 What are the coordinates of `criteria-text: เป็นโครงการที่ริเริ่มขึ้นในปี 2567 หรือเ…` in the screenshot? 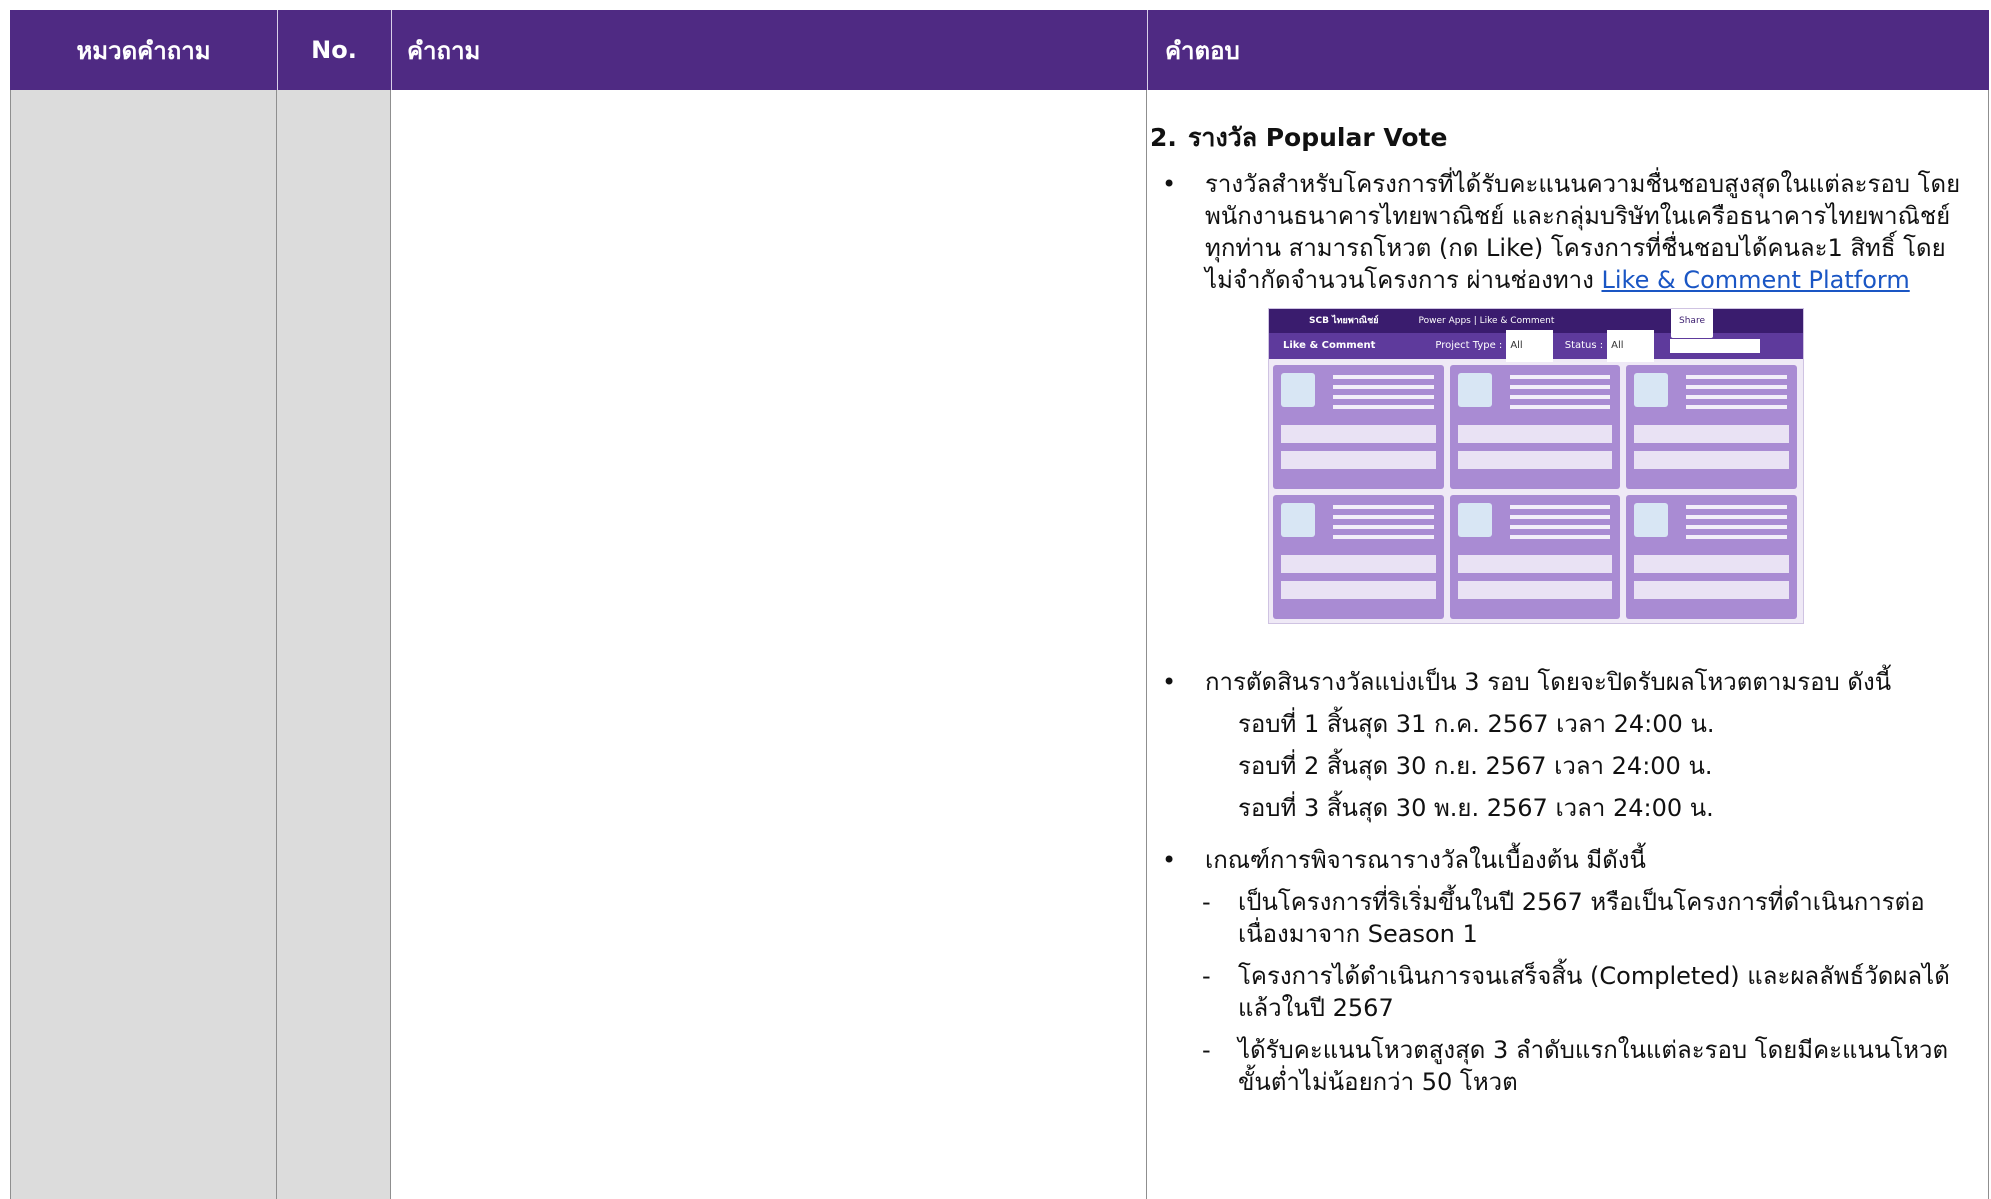 It's located at (1581, 918).